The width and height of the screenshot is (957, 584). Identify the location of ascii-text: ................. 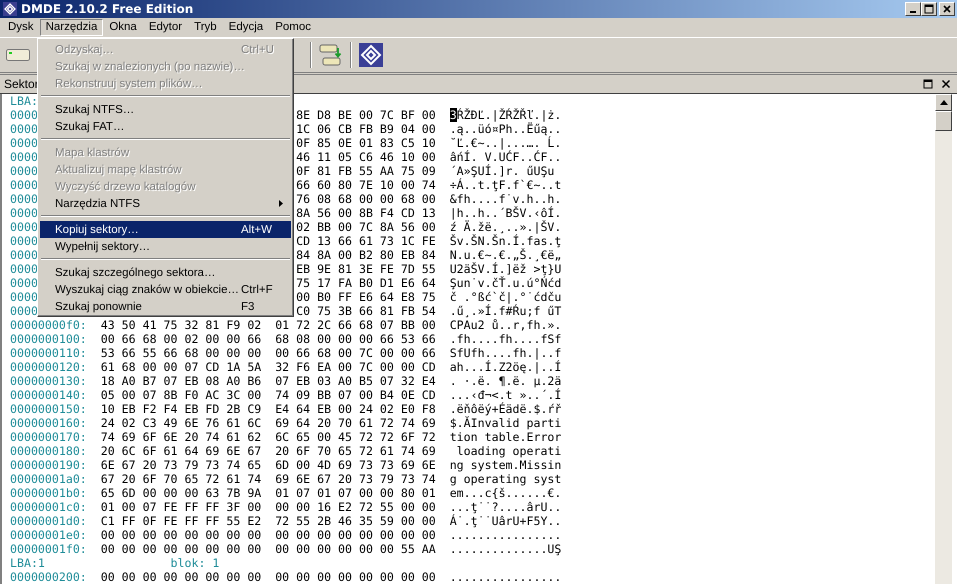
(506, 535).